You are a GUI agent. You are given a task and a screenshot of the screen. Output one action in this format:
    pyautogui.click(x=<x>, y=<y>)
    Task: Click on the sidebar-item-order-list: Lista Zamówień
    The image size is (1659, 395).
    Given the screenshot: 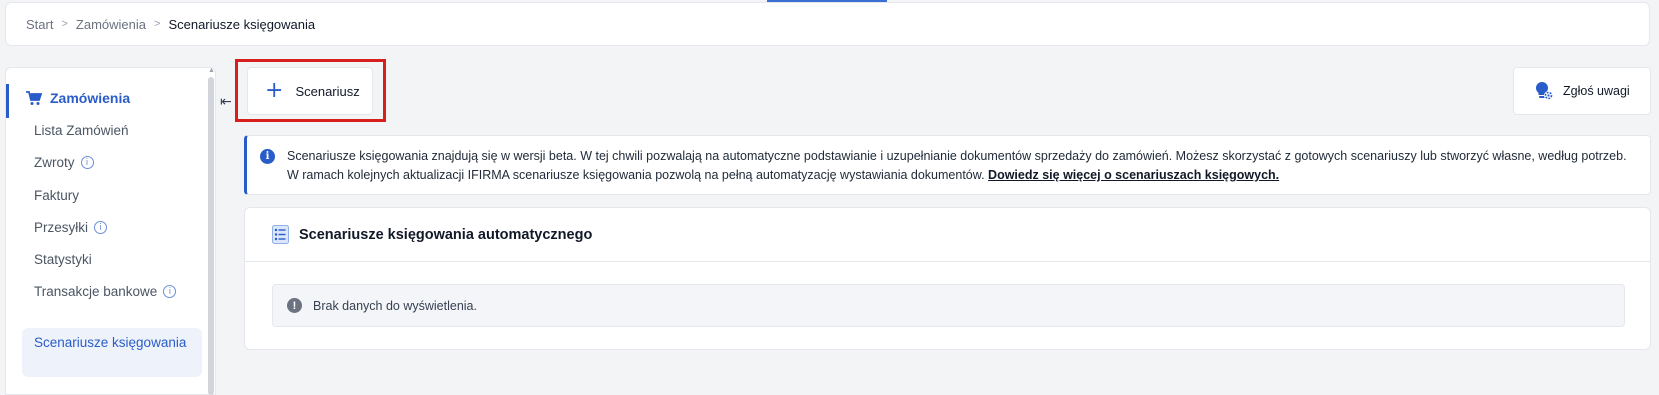 What is the action you would take?
    pyautogui.click(x=81, y=130)
    